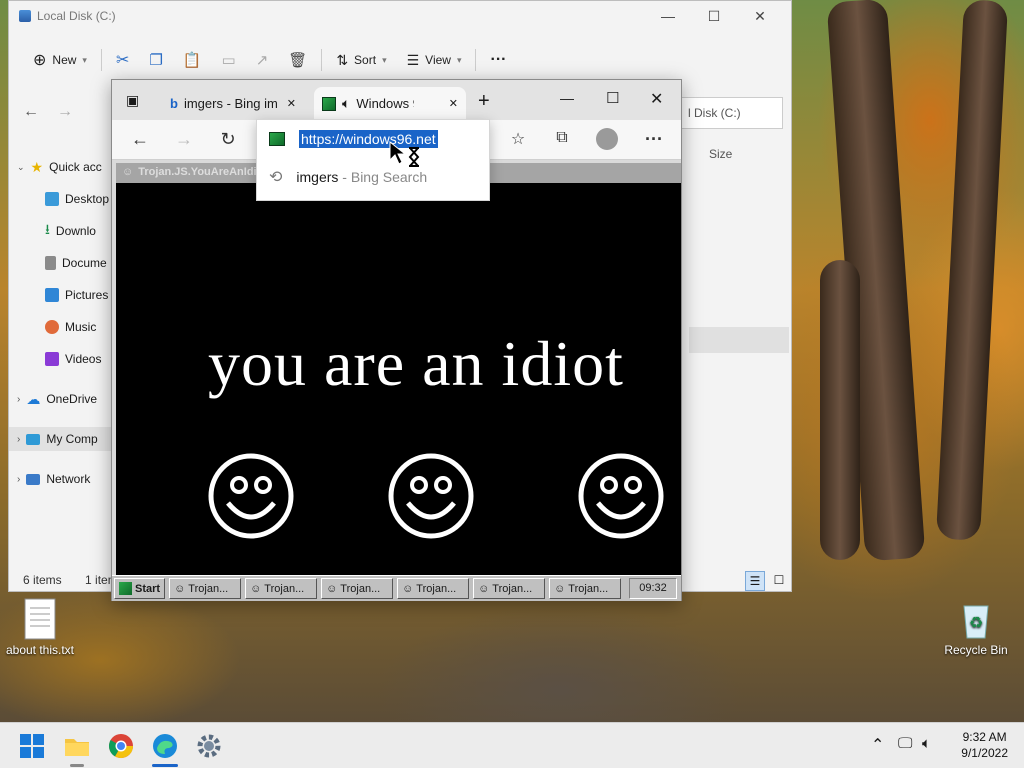 The height and width of the screenshot is (768, 1024). What do you see at coordinates (276, 177) in the screenshot?
I see `history-icon: ⟲` at bounding box center [276, 177].